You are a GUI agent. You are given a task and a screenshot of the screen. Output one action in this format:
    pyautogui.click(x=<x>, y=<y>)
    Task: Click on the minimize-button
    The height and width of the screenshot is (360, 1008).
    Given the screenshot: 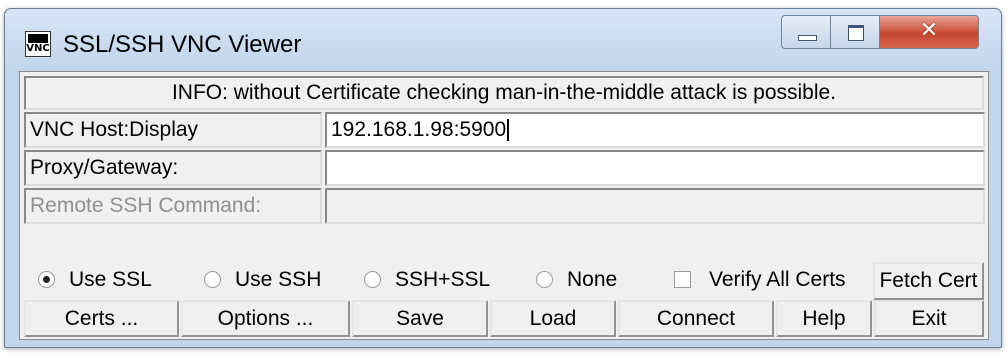 What is the action you would take?
    pyautogui.click(x=806, y=32)
    